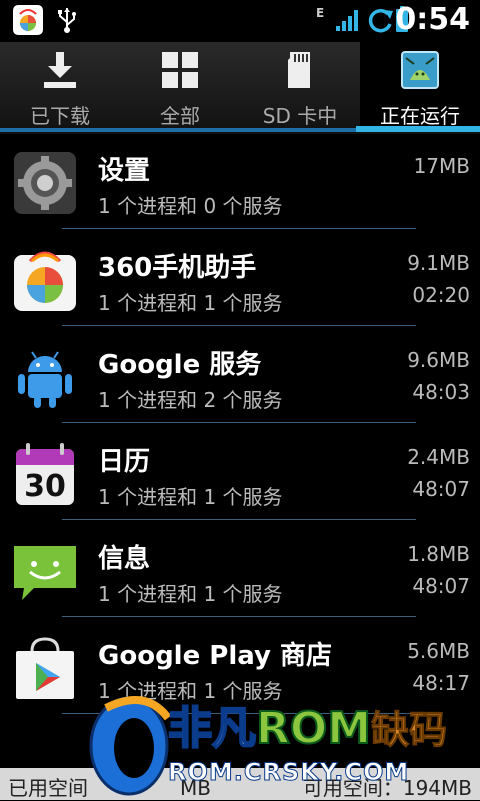 The width and height of the screenshot is (480, 801). What do you see at coordinates (240, 475) in the screenshot?
I see `app-row-calendar: 30 日历 1 个进程和 1 个服务 2.4MB 48:07` at bounding box center [240, 475].